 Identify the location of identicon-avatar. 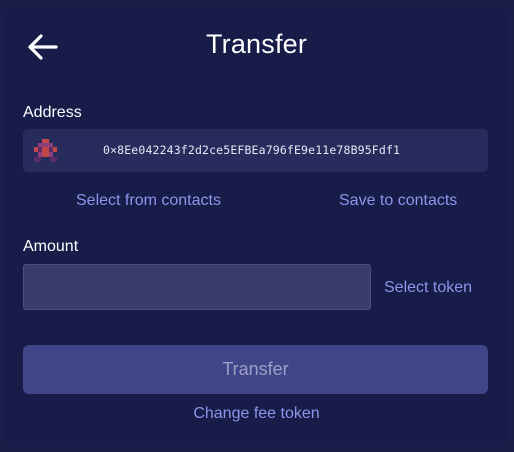
(45, 150).